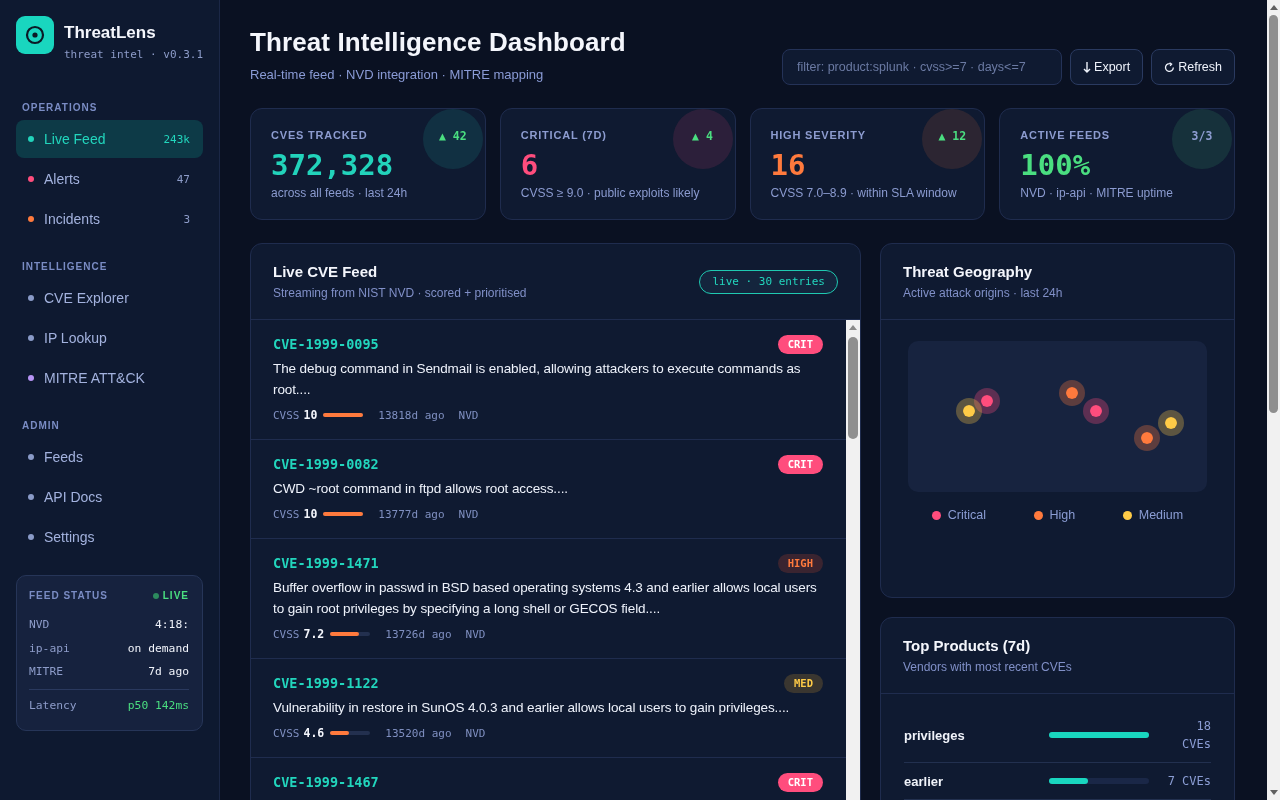  Describe the element at coordinates (314, 733) in the screenshot. I see `cvss-score: 4.6` at that location.